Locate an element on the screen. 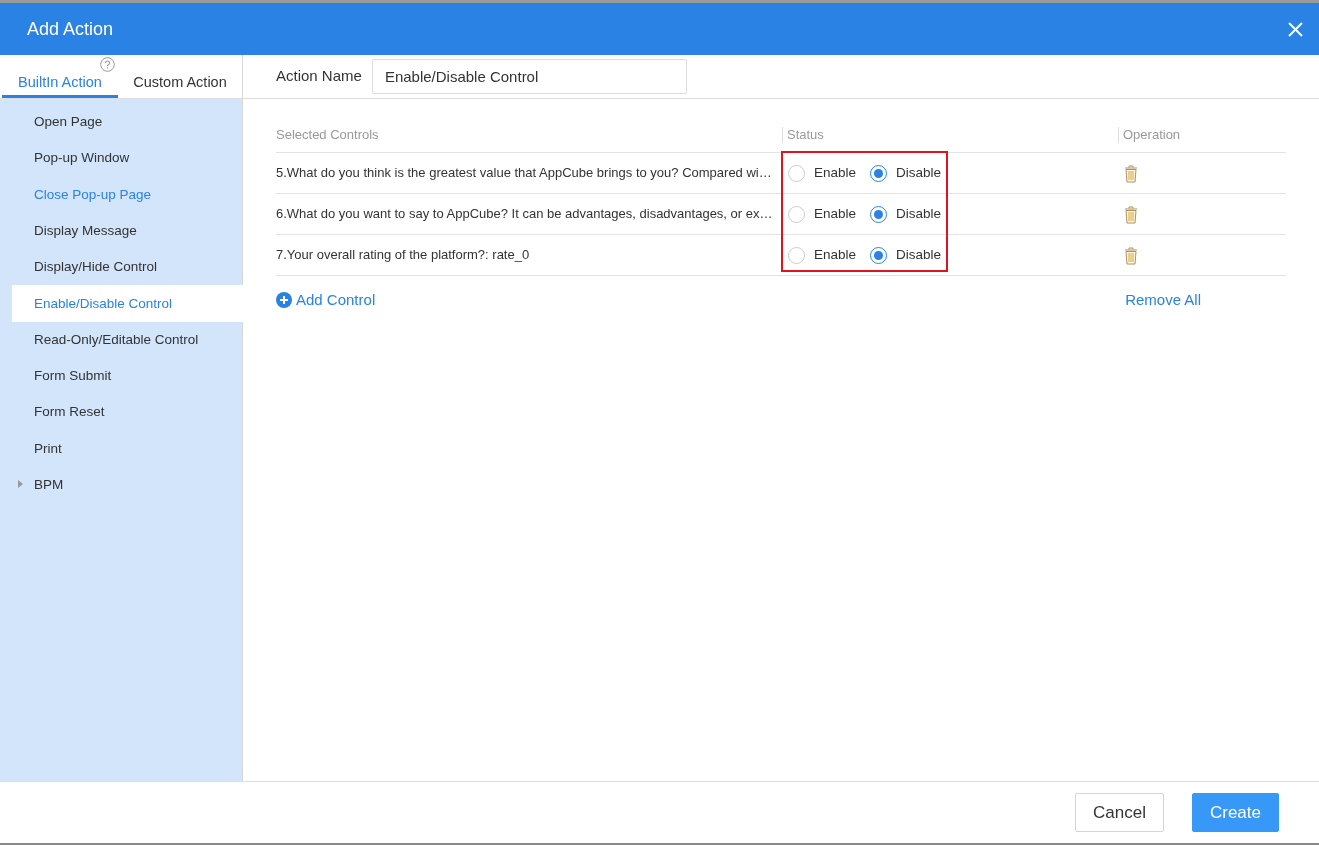  sidebar-item: Read-Only/Editable Control is located at coordinates (127, 340).